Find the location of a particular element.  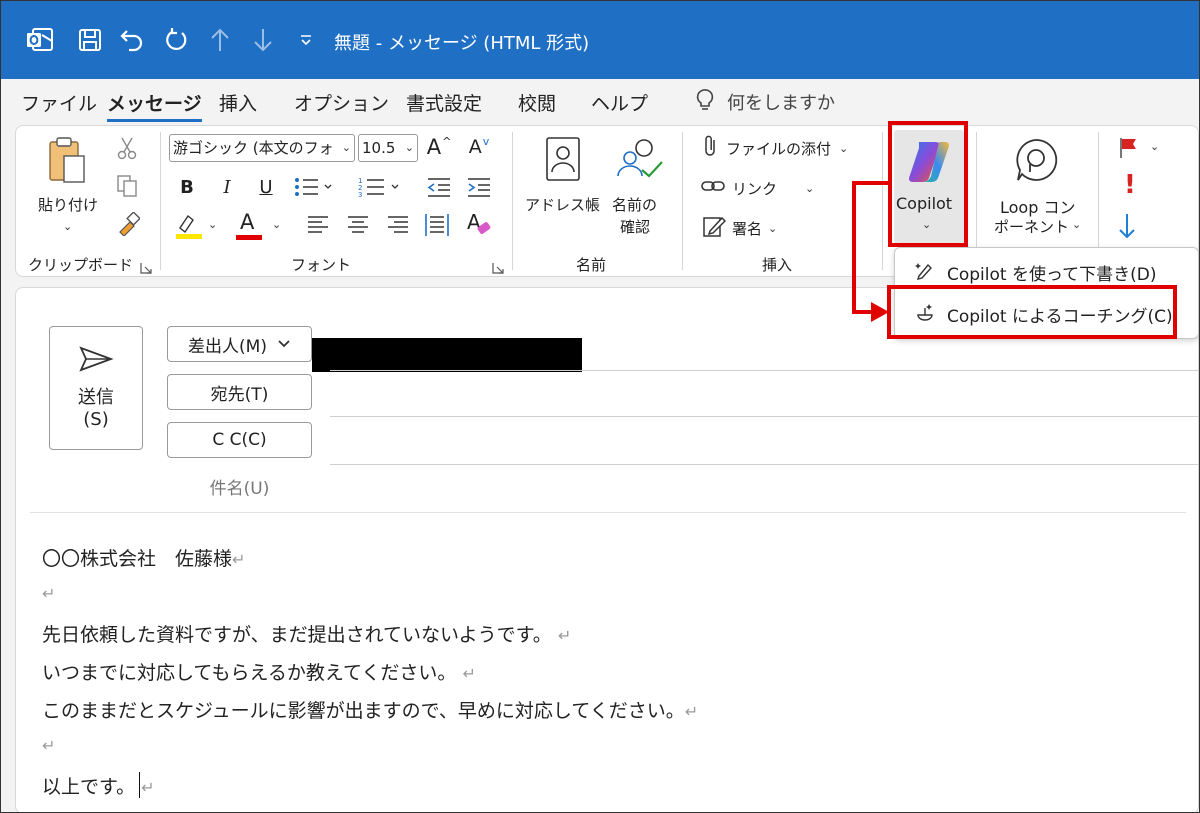

customize-icon is located at coordinates (306, 40).